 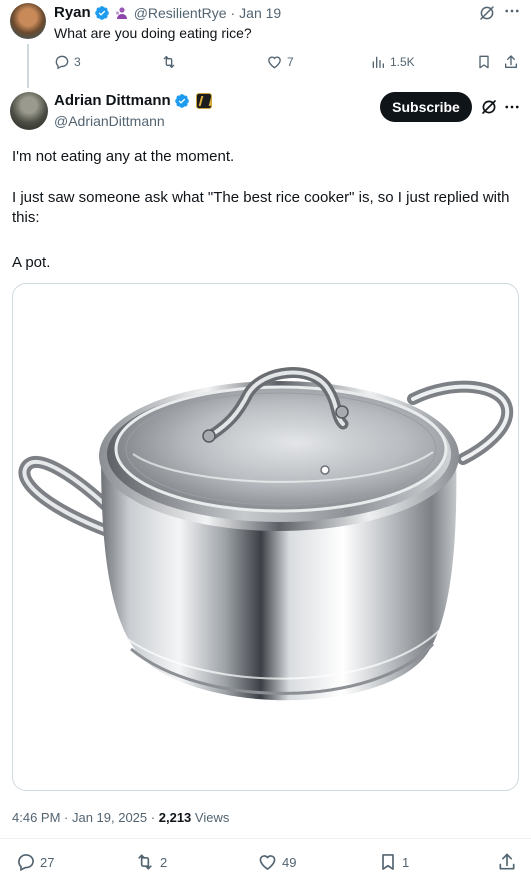 I want to click on views-icon, so click(x=378, y=62).